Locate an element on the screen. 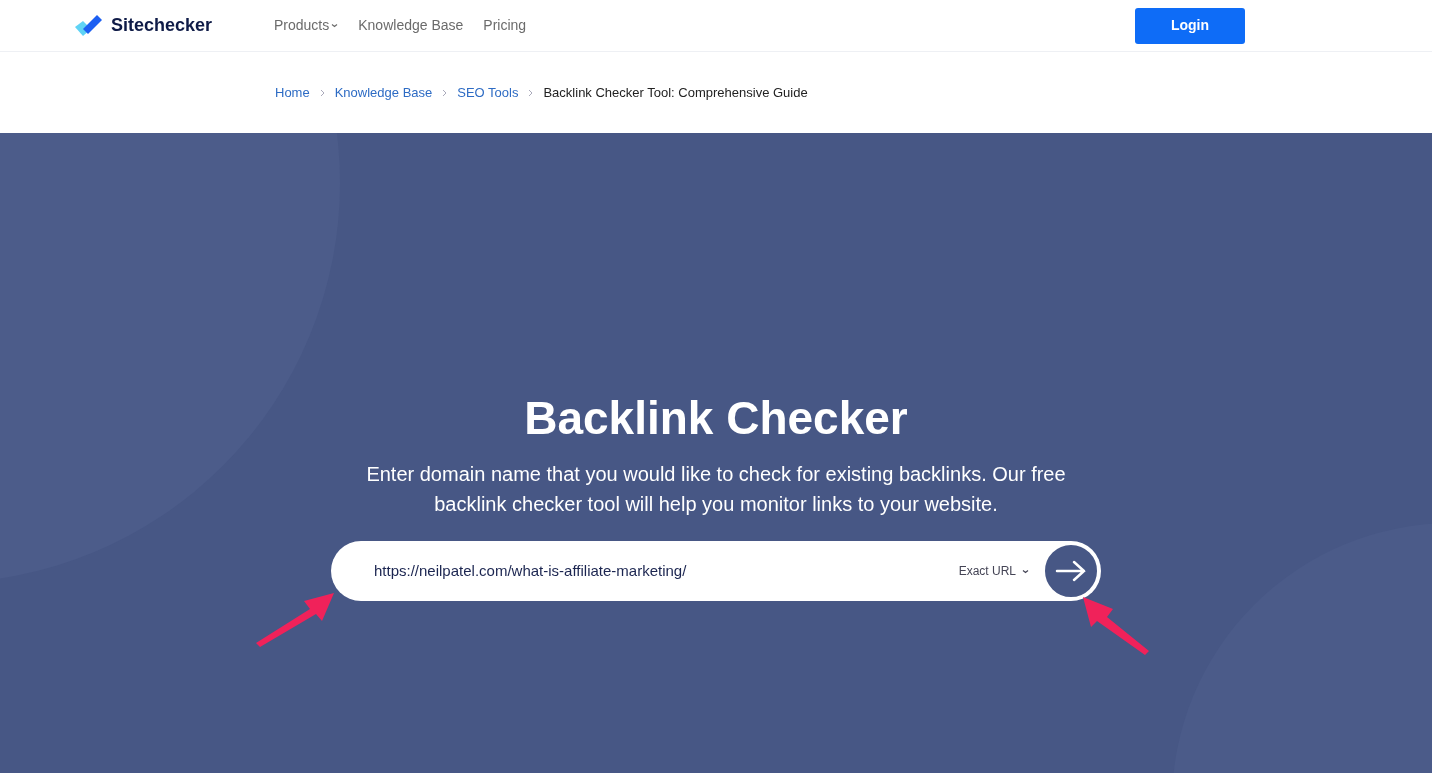 The image size is (1432, 773). hero-subtitle: Enter domain name that you would like to check for existing backlinks. Our free backlink checker tool will help you monitor links to your website. is located at coordinates (716, 489).